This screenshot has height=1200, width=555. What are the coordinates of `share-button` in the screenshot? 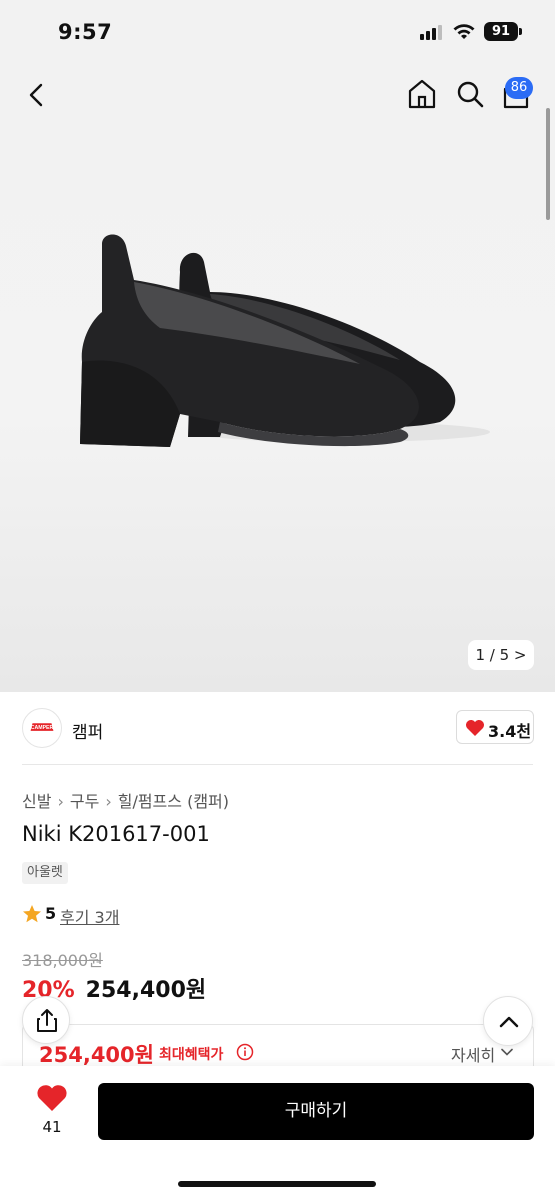 It's located at (46, 1020).